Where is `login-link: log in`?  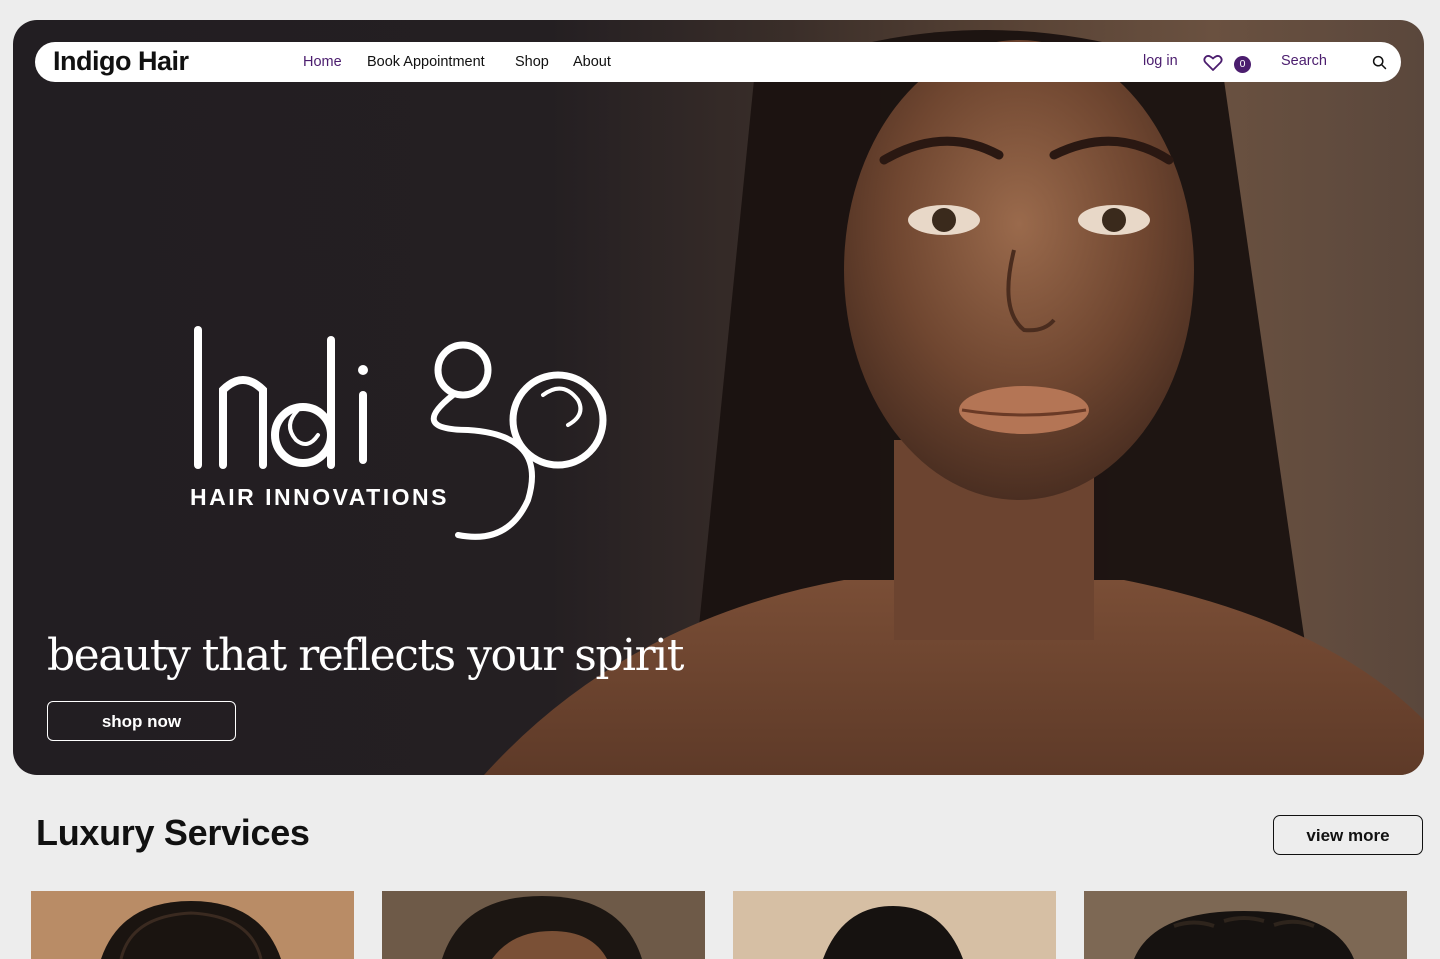
login-link: log in is located at coordinates (1160, 61).